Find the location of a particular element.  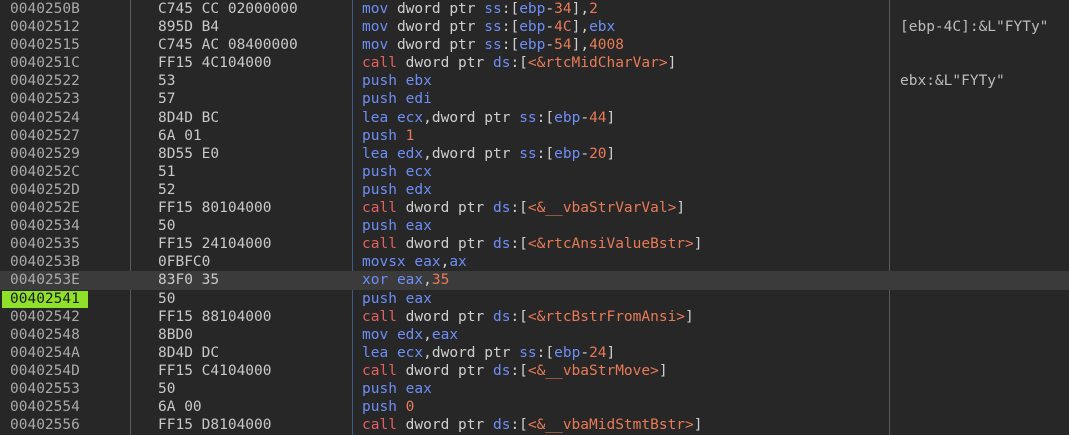

instruction-row: 00402522 53 push ebx ebx:&L"FYTy" is located at coordinates (534, 81).